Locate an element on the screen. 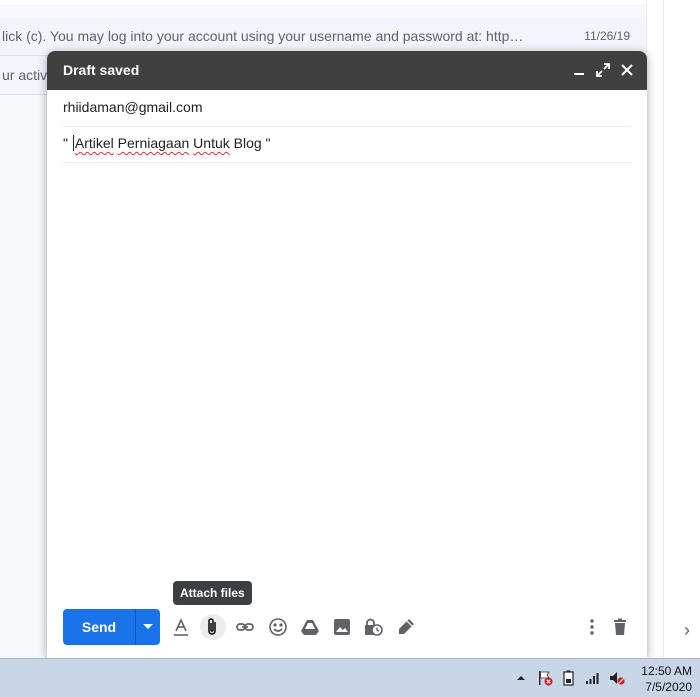 The height and width of the screenshot is (697, 700). email-date: 11/26/19 is located at coordinates (607, 36).